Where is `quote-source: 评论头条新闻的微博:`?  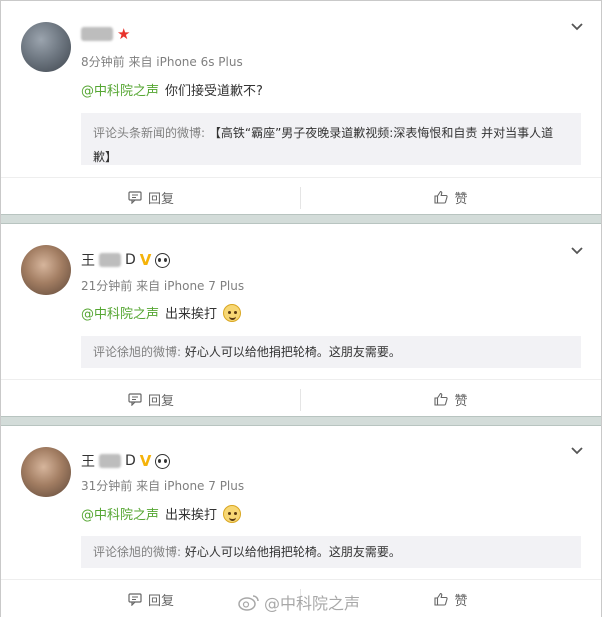
quote-source: 评论头条新闻的微博: is located at coordinates (149, 133).